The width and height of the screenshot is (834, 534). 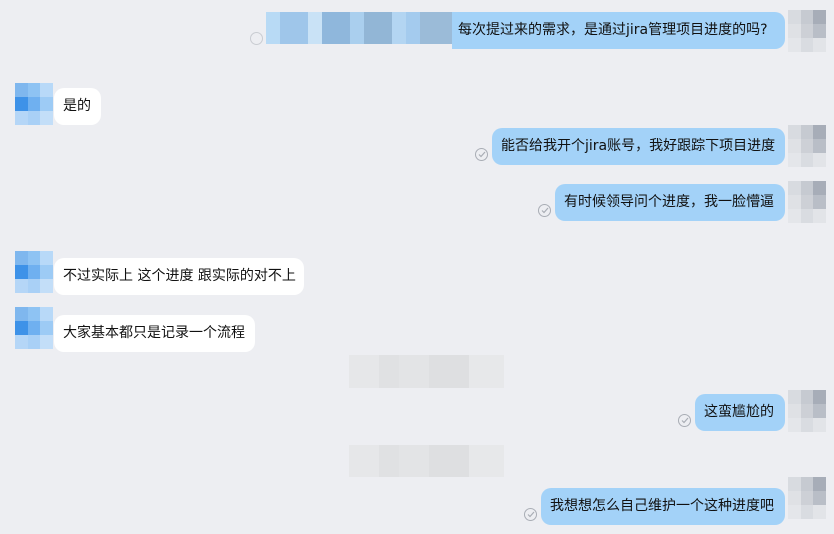 I want to click on message-text: 每次提过来的需求，是通过jira管理项目进度的吗?, so click(x=613, y=30).